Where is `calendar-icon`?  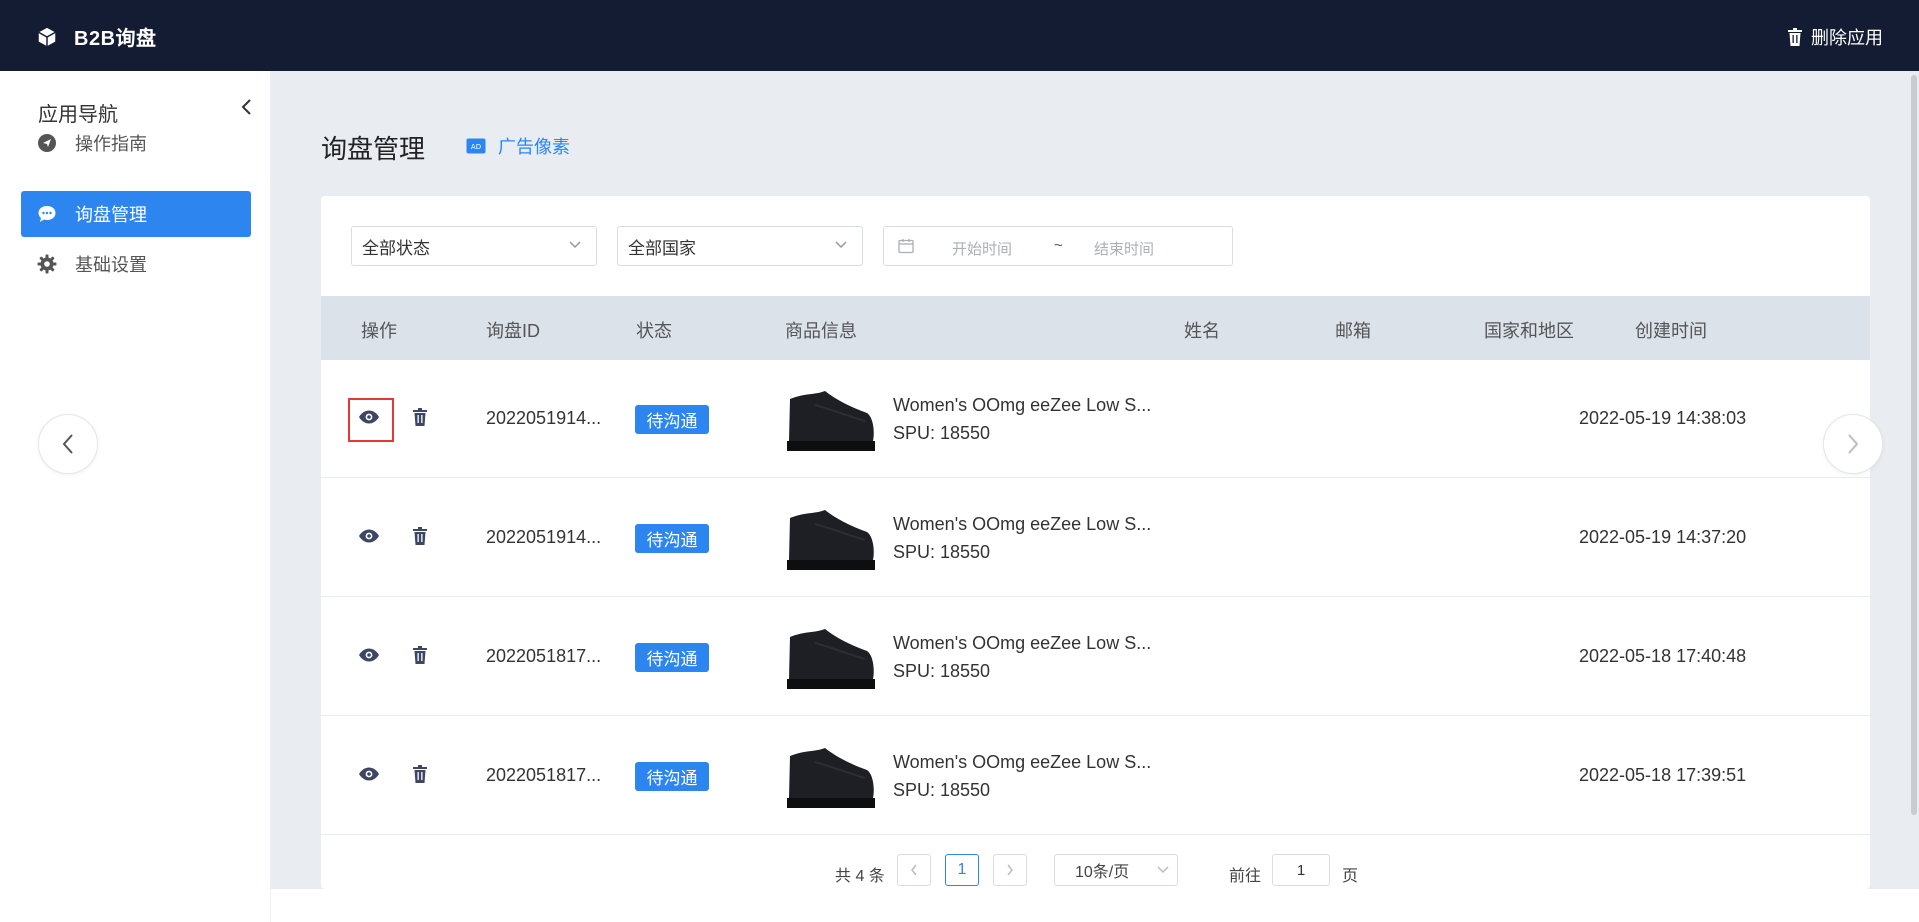
calendar-icon is located at coordinates (906, 246).